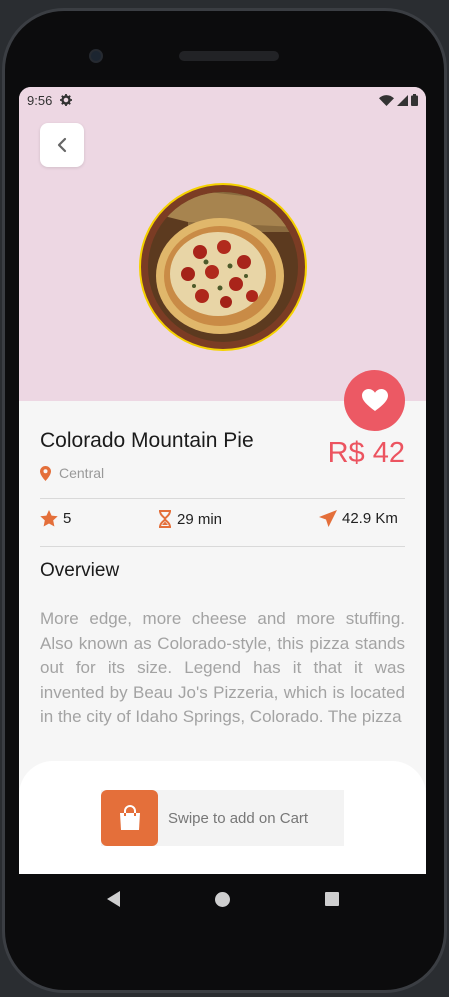  Describe the element at coordinates (165, 519) in the screenshot. I see `hourglass-icon` at that location.